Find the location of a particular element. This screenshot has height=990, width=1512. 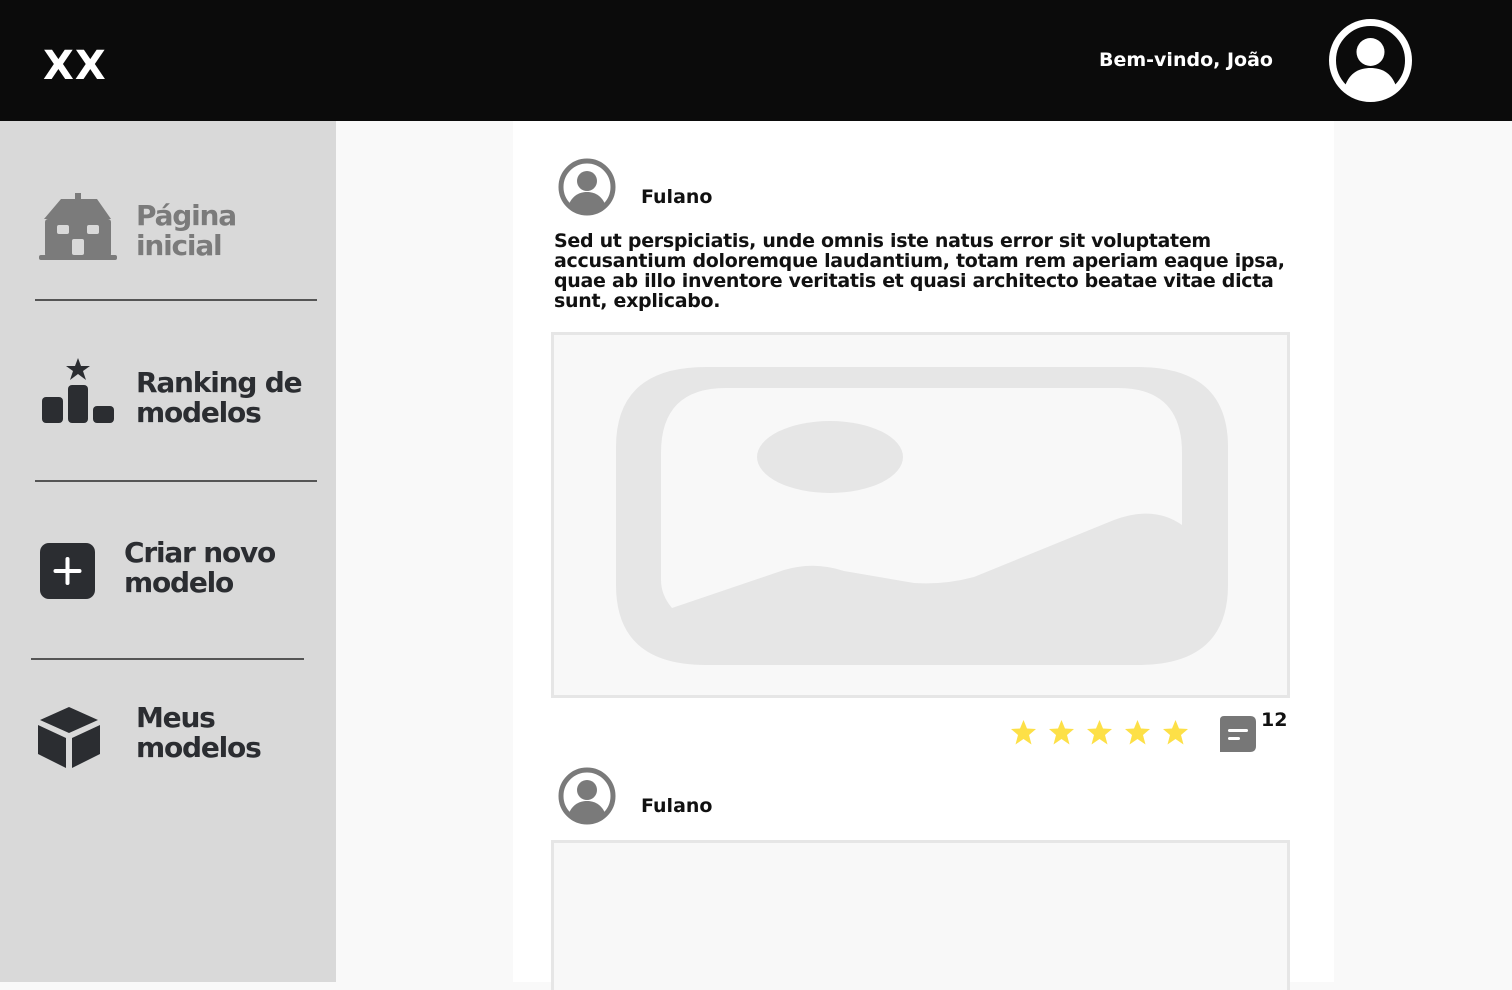

plus-square-icon is located at coordinates (67, 571).